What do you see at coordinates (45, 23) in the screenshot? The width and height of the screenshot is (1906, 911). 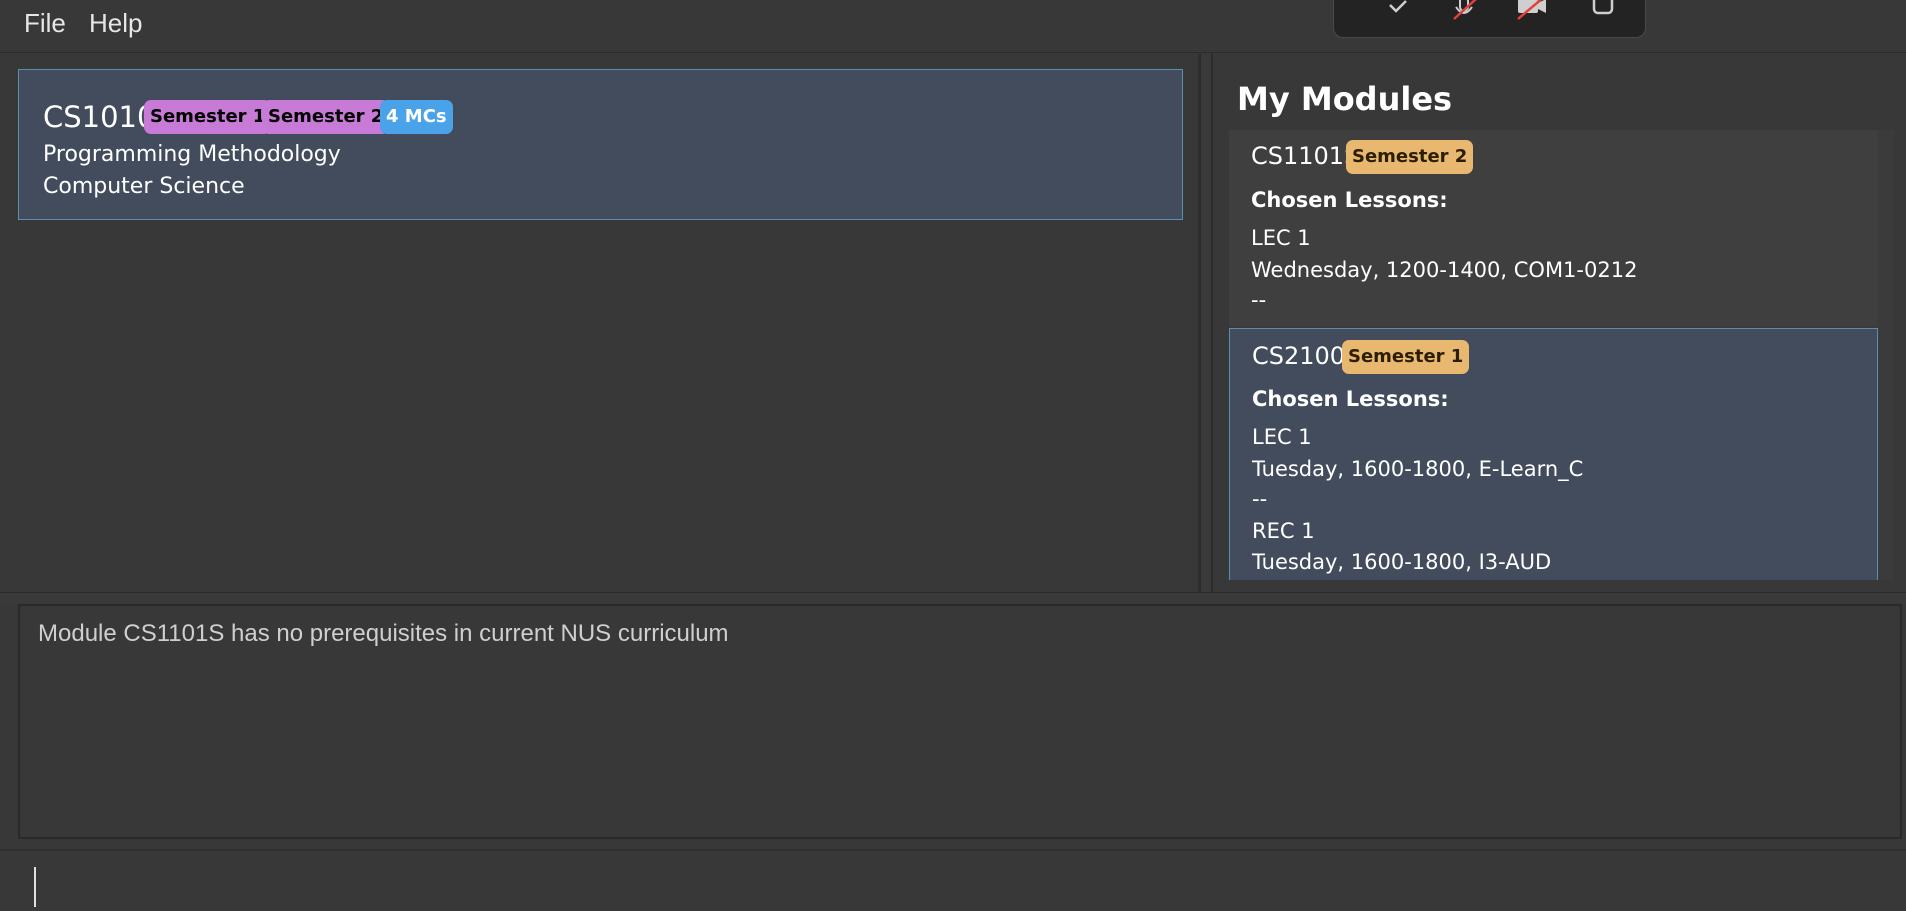 I see `menu-file: File` at bounding box center [45, 23].